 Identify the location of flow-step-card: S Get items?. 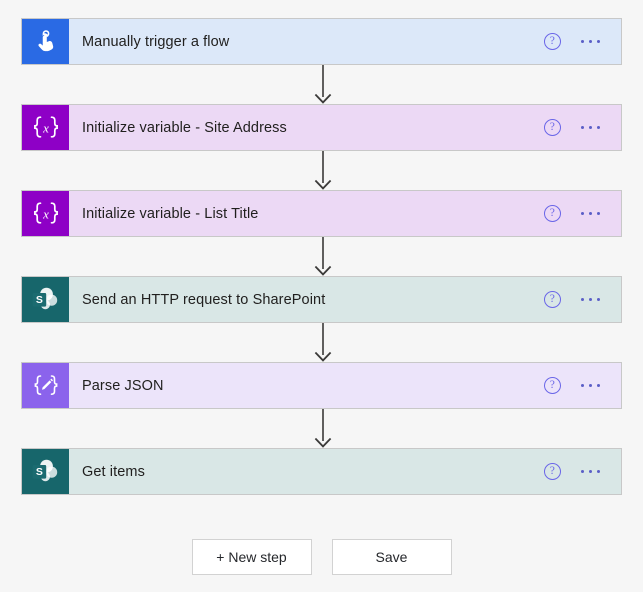
(321, 471).